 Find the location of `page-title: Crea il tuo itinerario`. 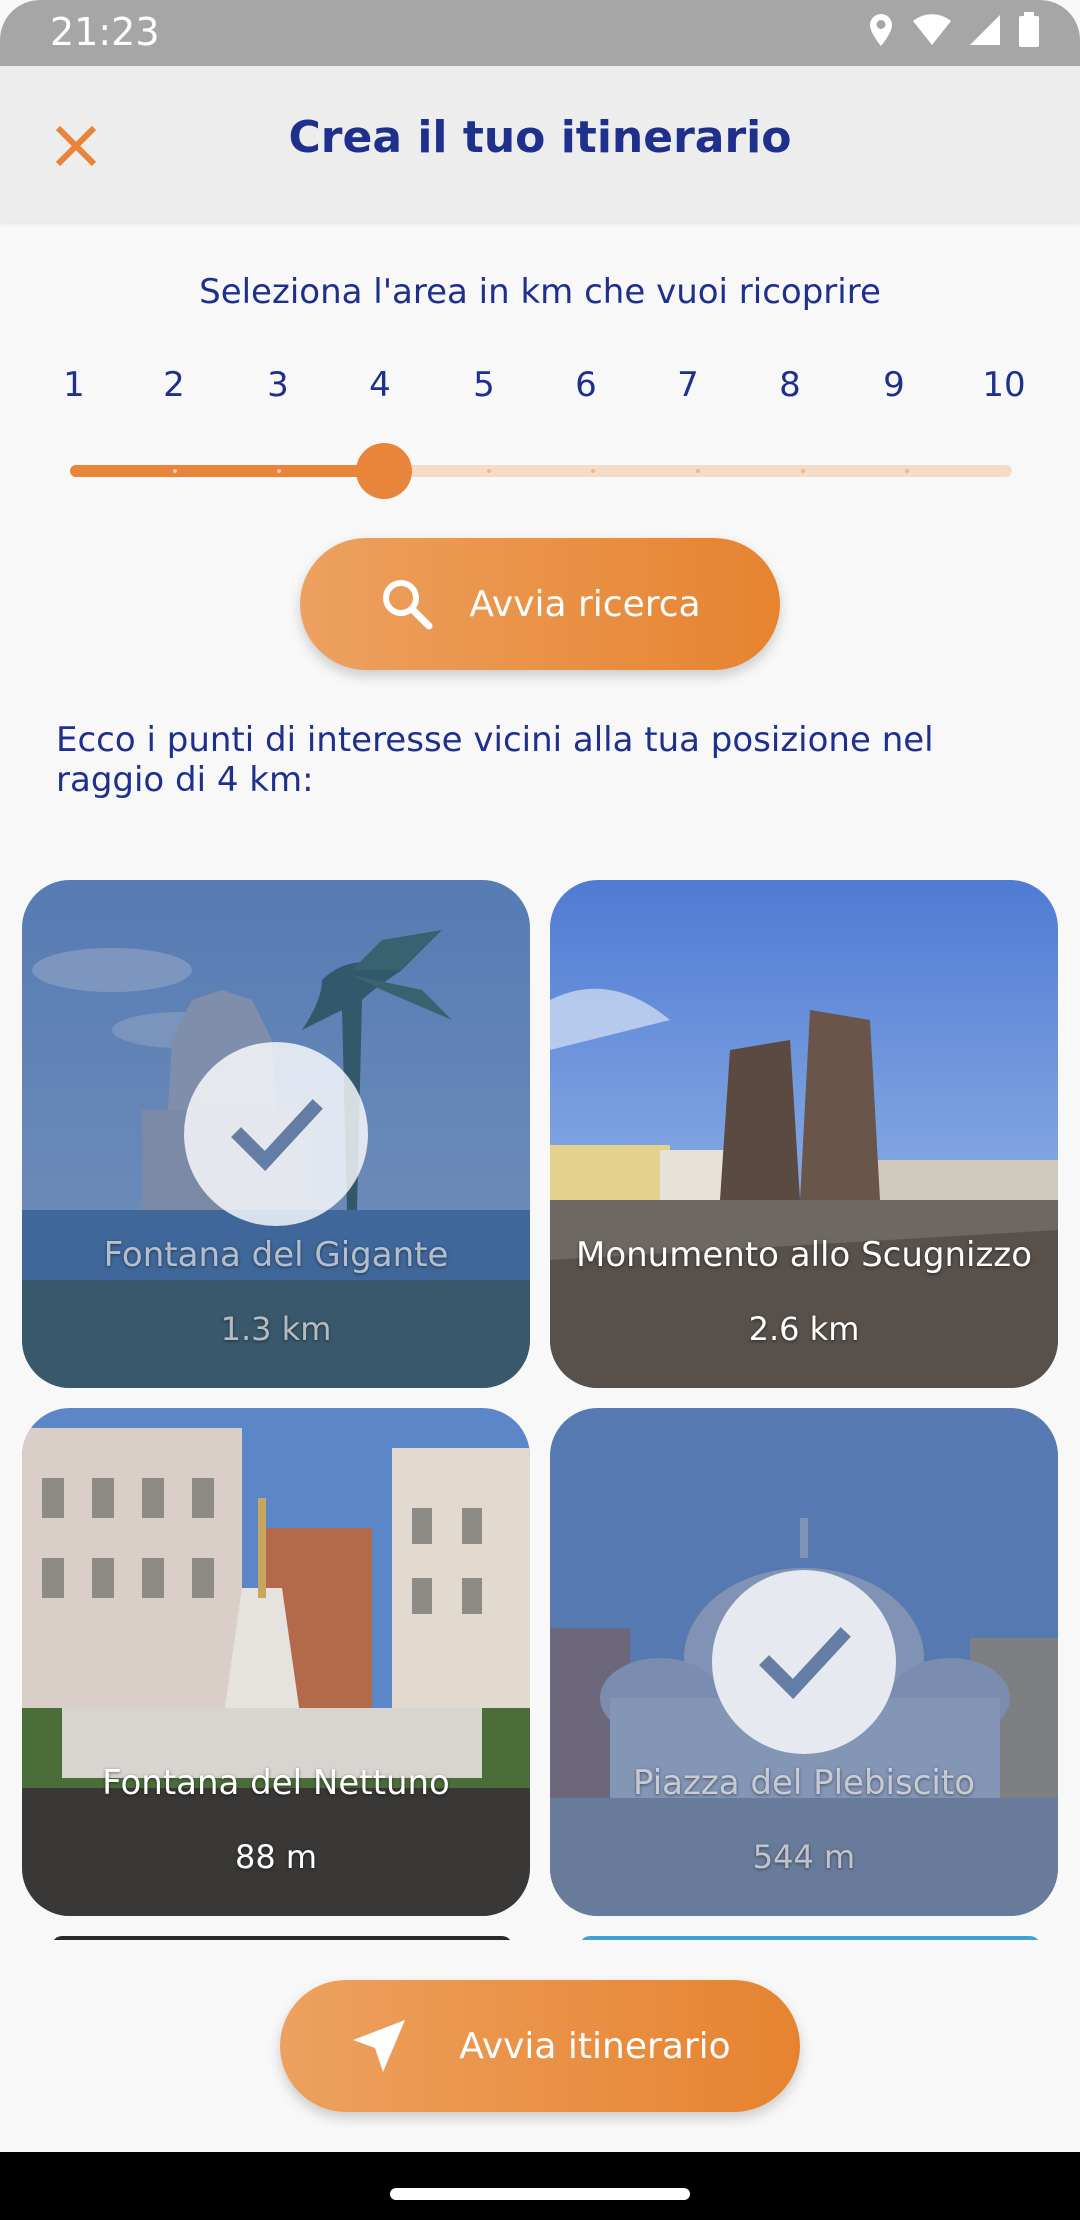

page-title: Crea il tuo itinerario is located at coordinates (540, 137).